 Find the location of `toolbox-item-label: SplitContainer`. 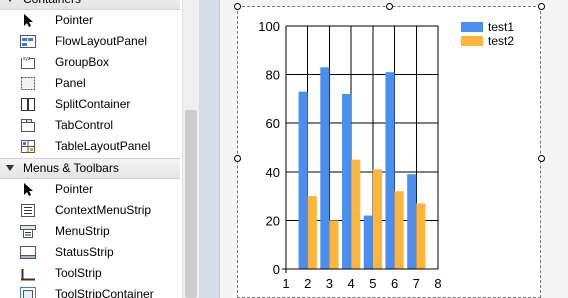

toolbox-item-label: SplitContainer is located at coordinates (93, 104).